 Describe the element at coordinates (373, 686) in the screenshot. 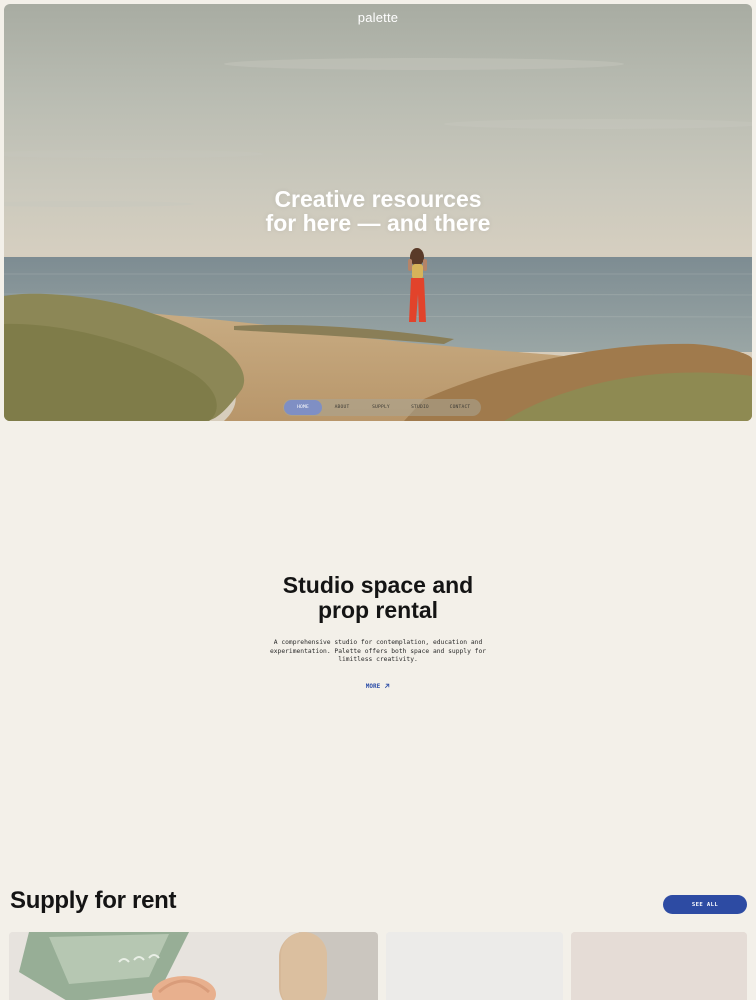

I see `more-link-label: MORE` at that location.